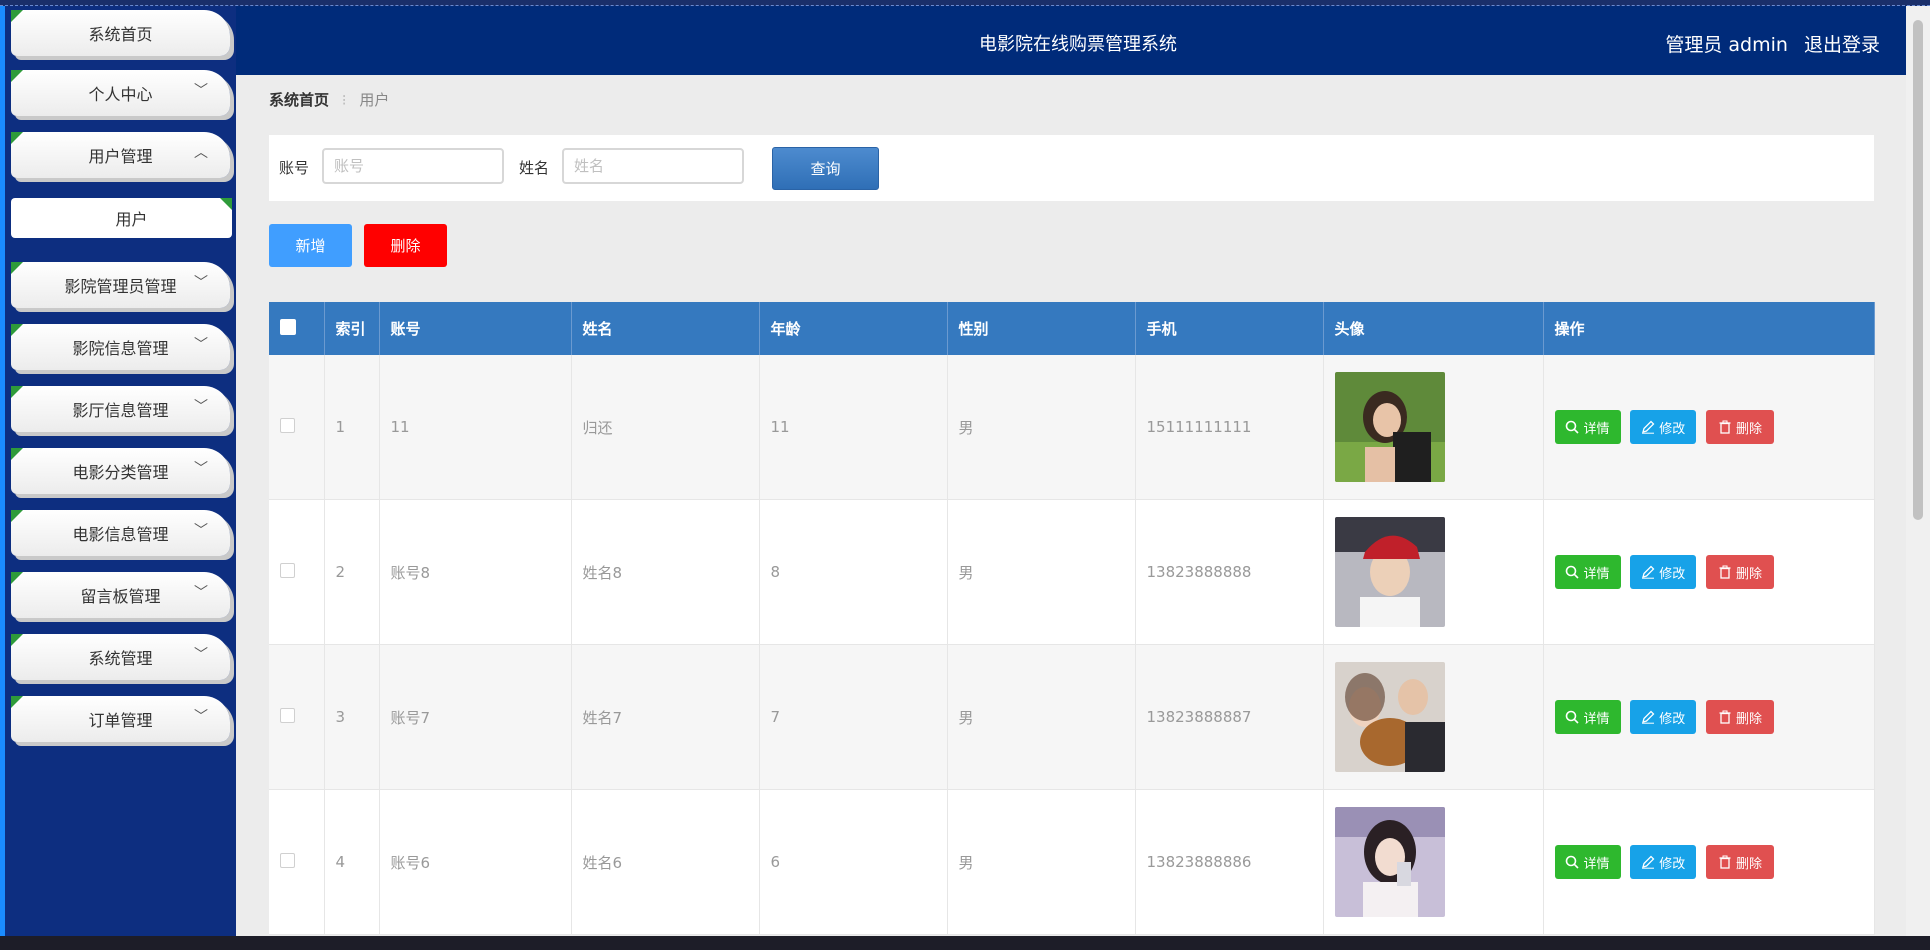 The image size is (1930, 950). What do you see at coordinates (121, 218) in the screenshot?
I see `sidebar-subitem-user: 用户` at bounding box center [121, 218].